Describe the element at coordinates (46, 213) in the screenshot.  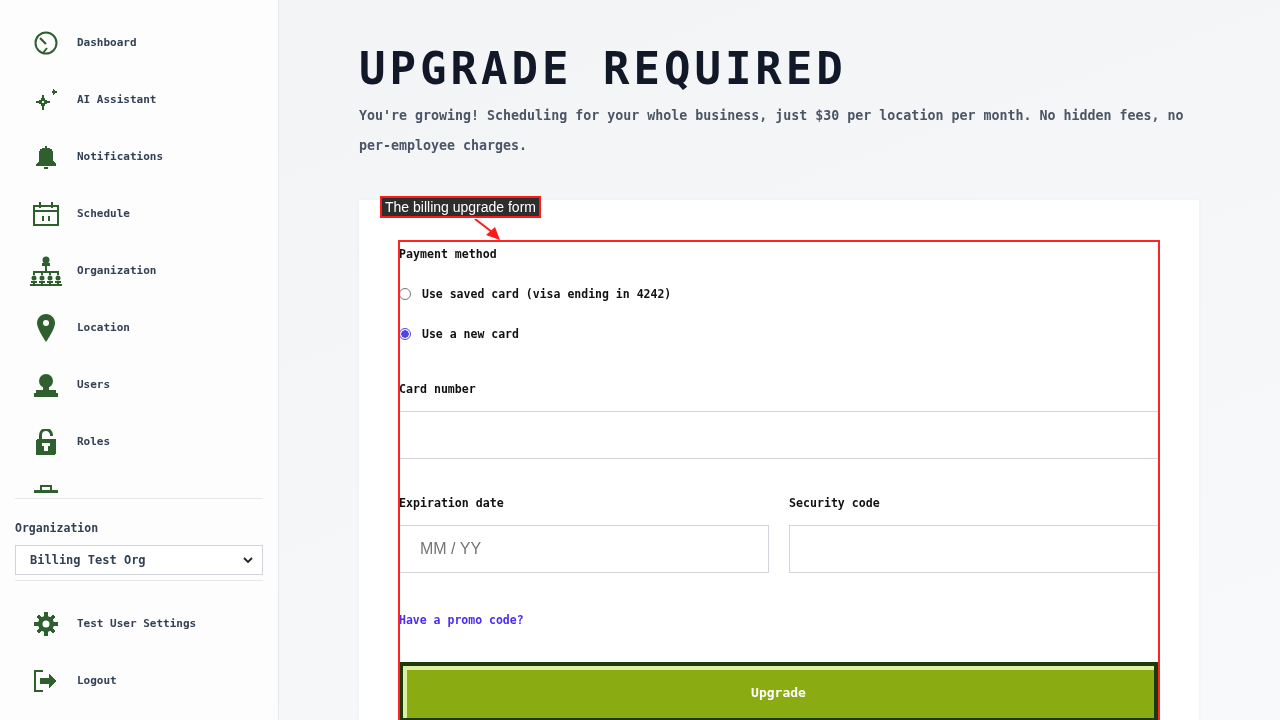
I see `calendar-icon` at that location.